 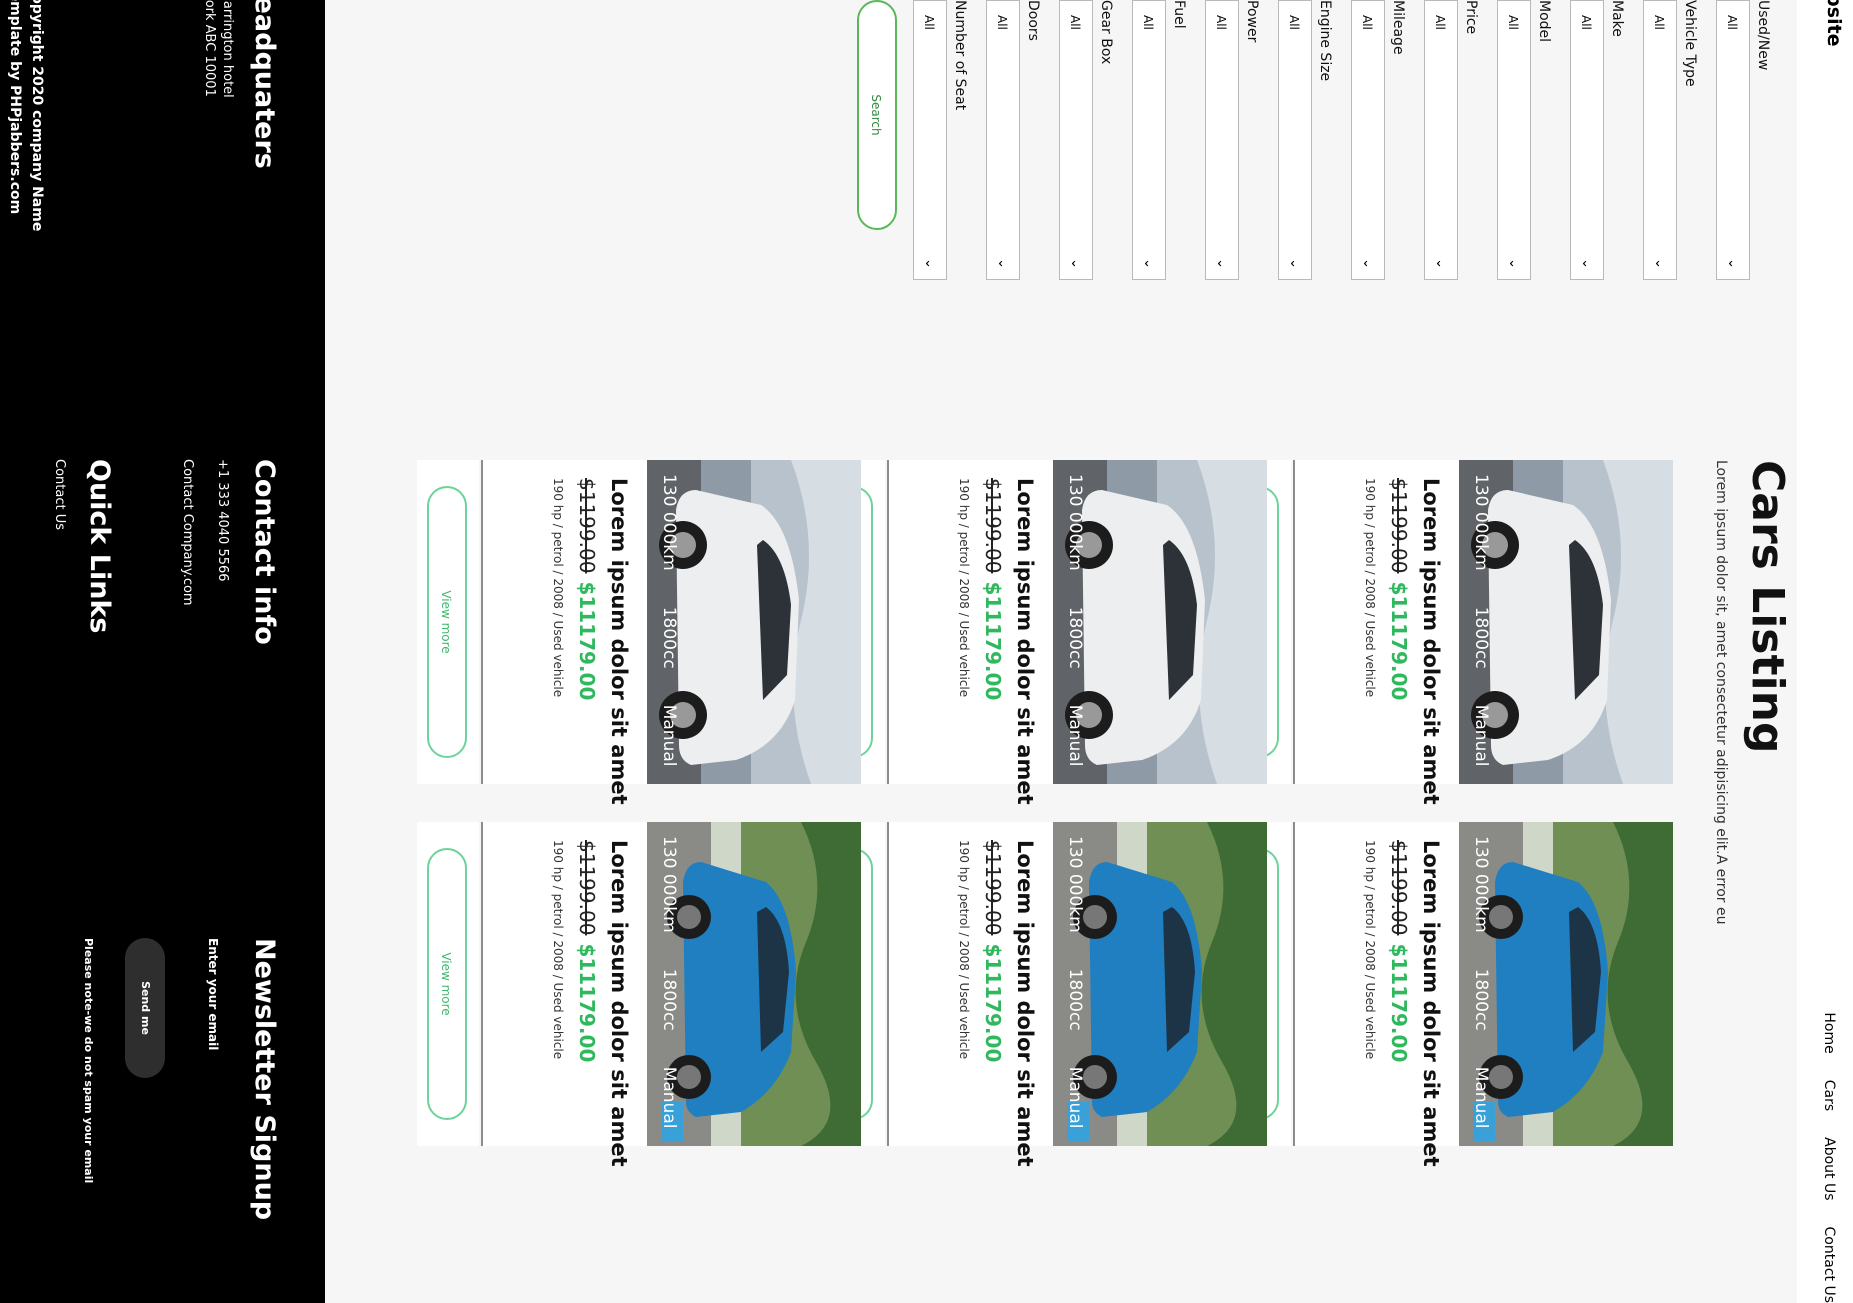 I want to click on footer-newsletter-note: Please note-we do not spam your email, so click(x=88, y=1061).